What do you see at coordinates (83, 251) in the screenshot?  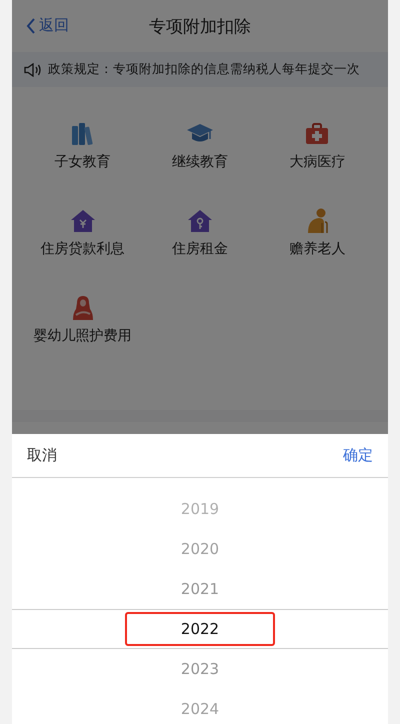 I see `category-item: 住房贷款利息` at bounding box center [83, 251].